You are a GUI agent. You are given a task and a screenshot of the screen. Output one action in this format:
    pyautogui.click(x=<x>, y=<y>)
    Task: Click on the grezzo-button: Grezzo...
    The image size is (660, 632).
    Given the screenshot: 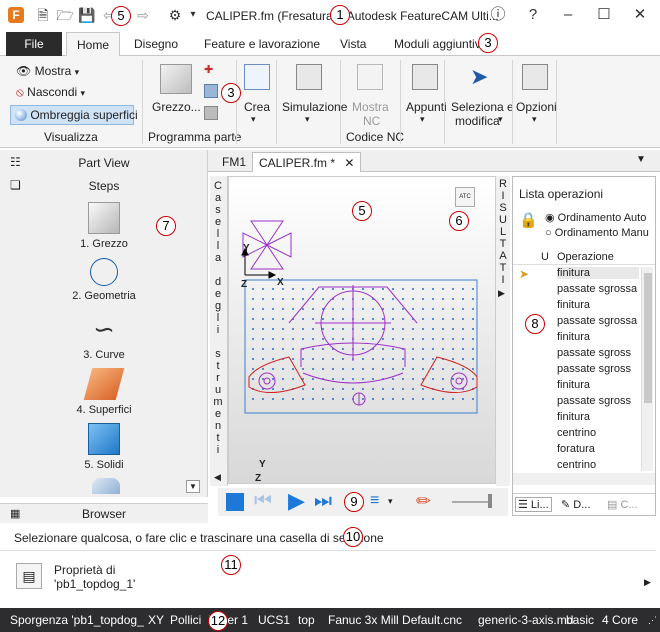 What is the action you would take?
    pyautogui.click(x=176, y=107)
    